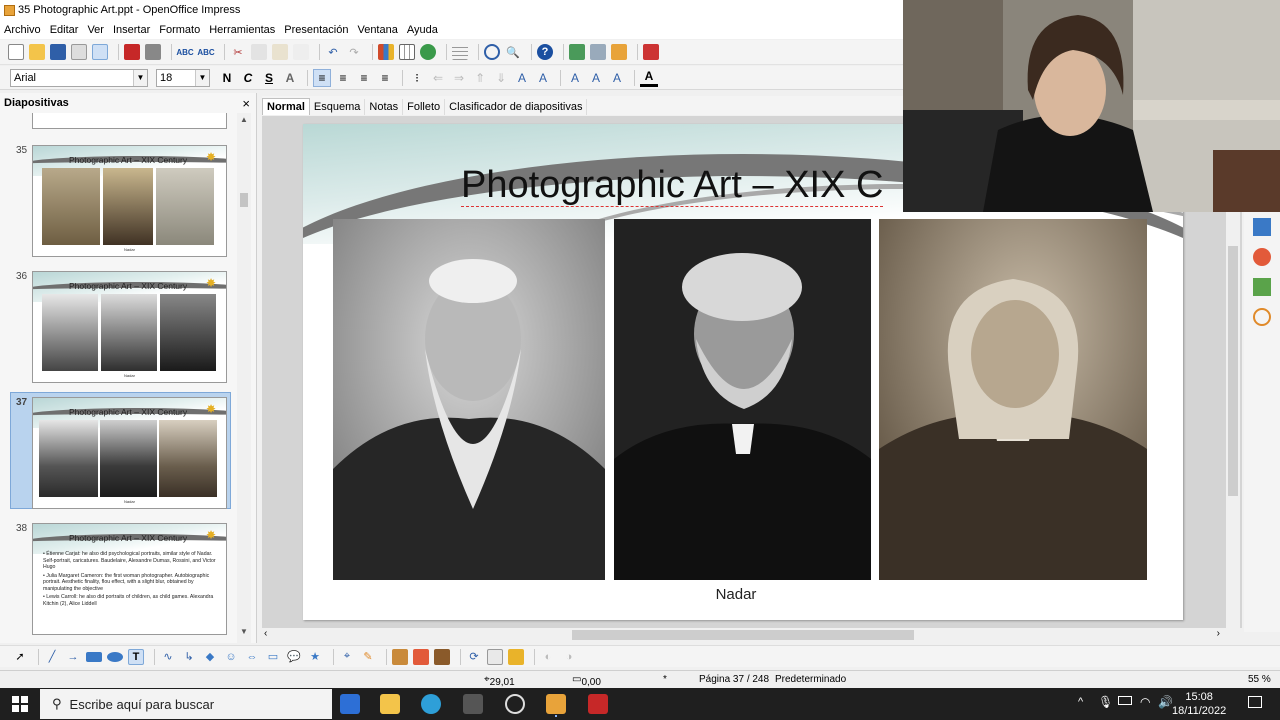  What do you see at coordinates (364, 78) in the screenshot?
I see `align-right-icon: ≡` at bounding box center [364, 78].